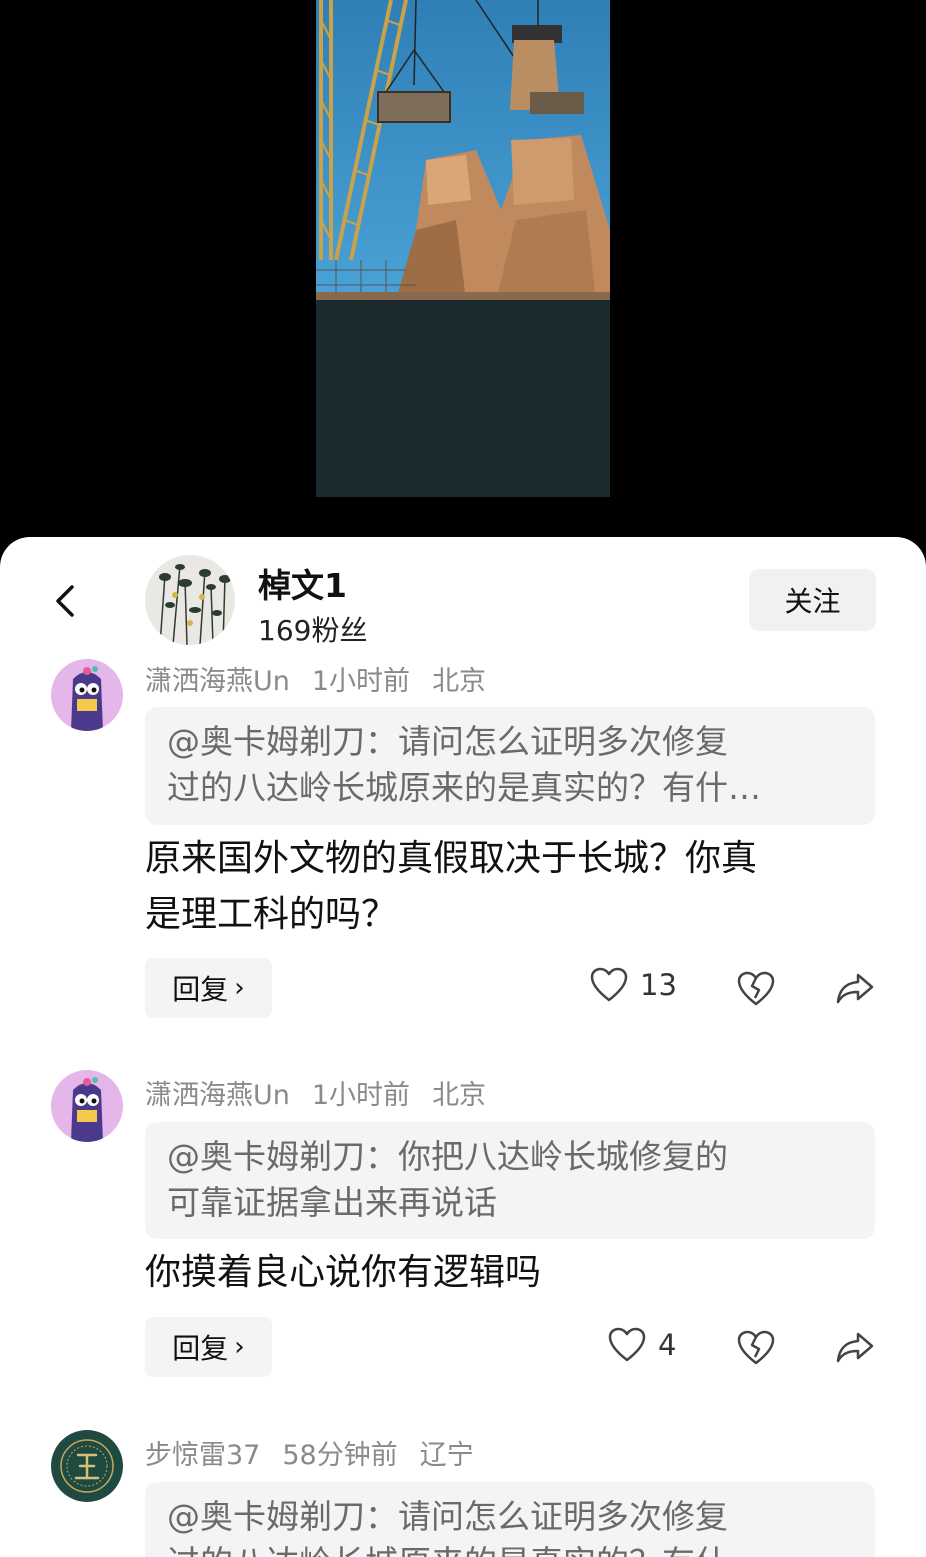 The image size is (926, 1557). What do you see at coordinates (667, 1345) in the screenshot?
I see `like-count: 4` at bounding box center [667, 1345].